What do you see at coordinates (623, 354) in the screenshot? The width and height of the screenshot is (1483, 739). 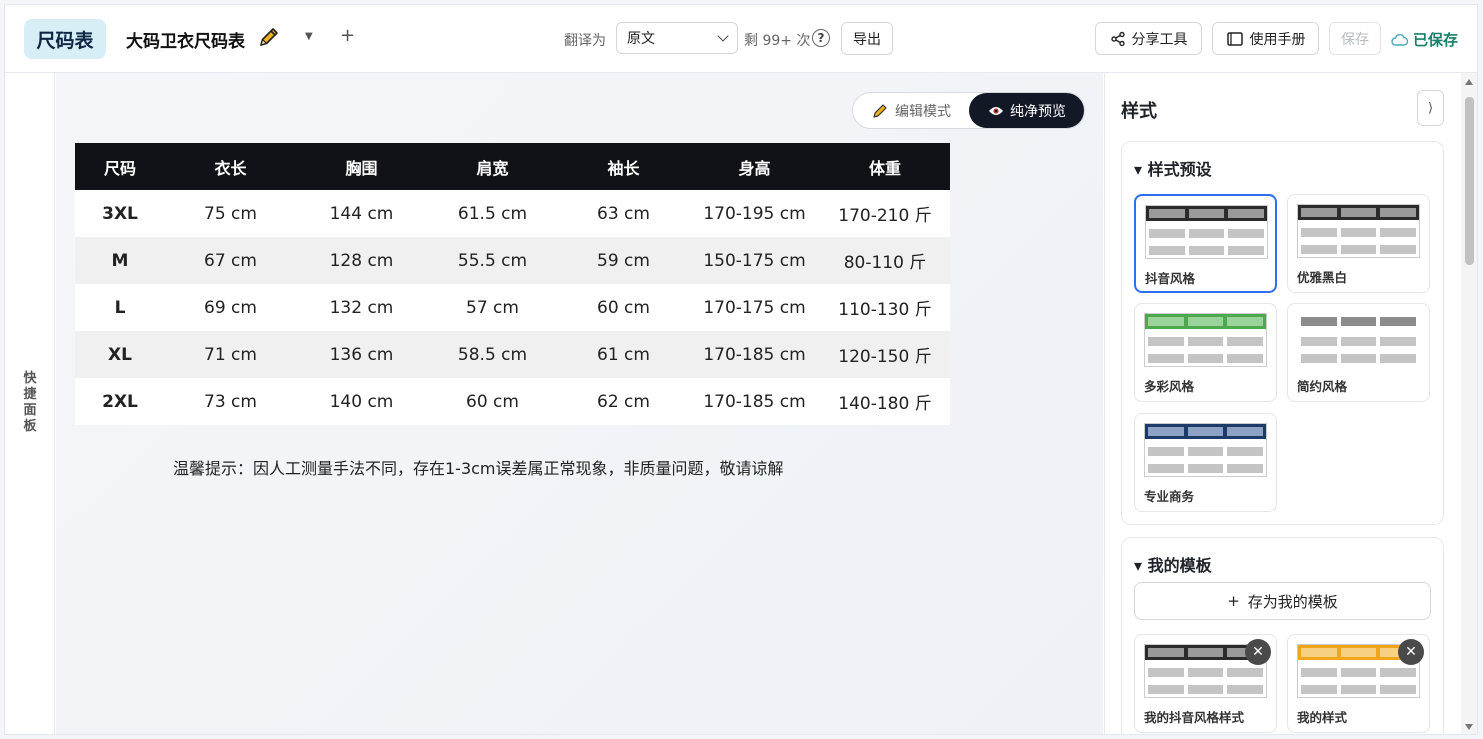 I see `table-cell: 61 cm` at bounding box center [623, 354].